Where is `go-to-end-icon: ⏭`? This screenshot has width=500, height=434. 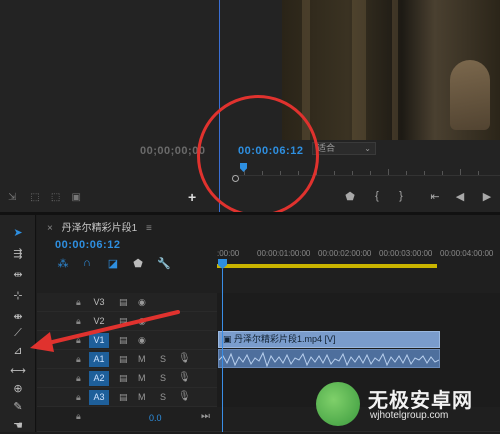
go-to-end-icon: ⏭ is located at coordinates (205, 416).